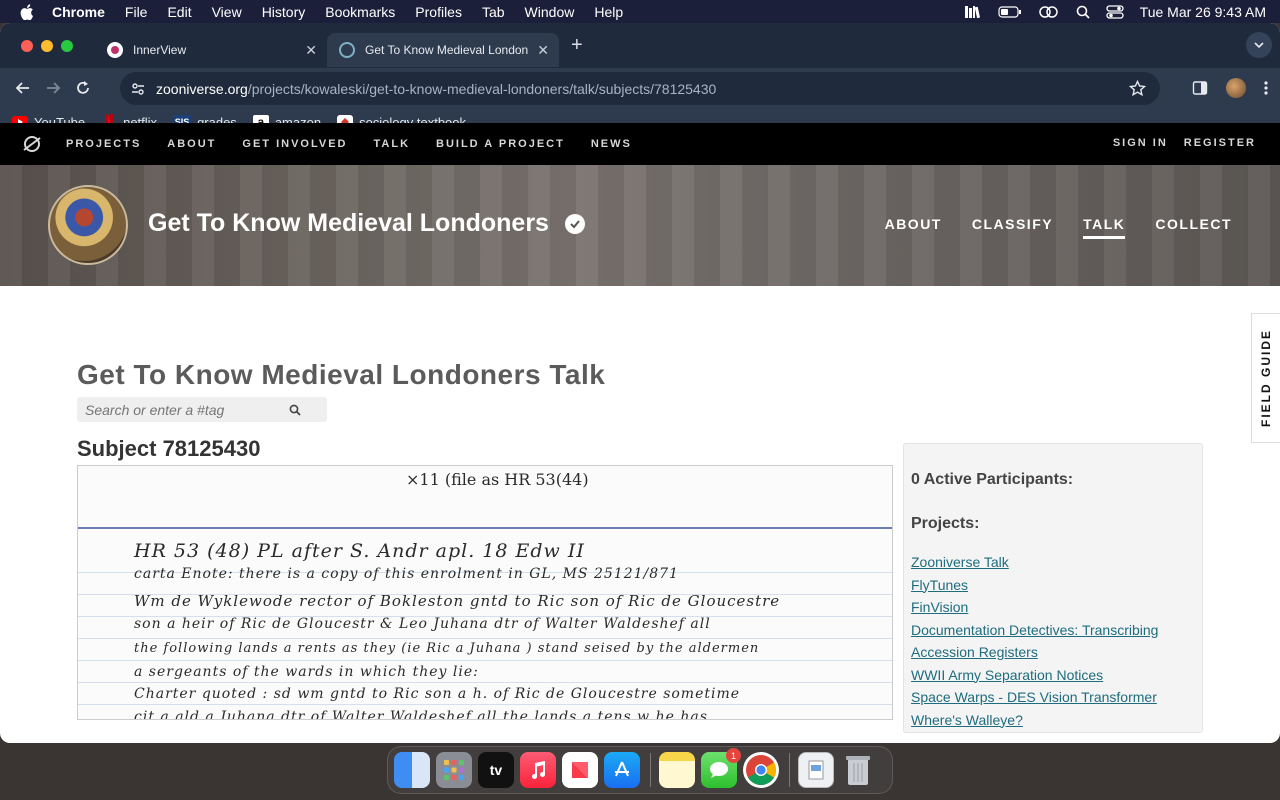 Image resolution: width=1280 pixels, height=800 pixels. I want to click on back-icon, so click(23, 88).